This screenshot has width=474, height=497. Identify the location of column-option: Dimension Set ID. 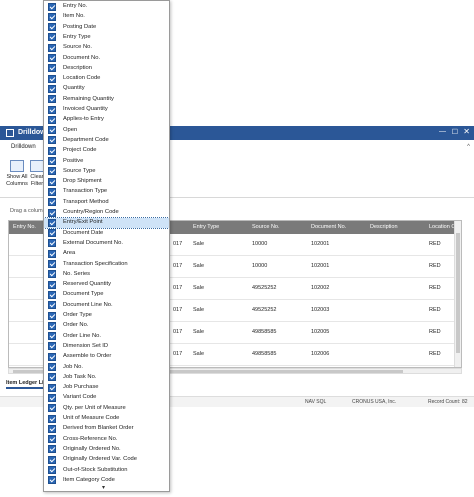
(106, 346).